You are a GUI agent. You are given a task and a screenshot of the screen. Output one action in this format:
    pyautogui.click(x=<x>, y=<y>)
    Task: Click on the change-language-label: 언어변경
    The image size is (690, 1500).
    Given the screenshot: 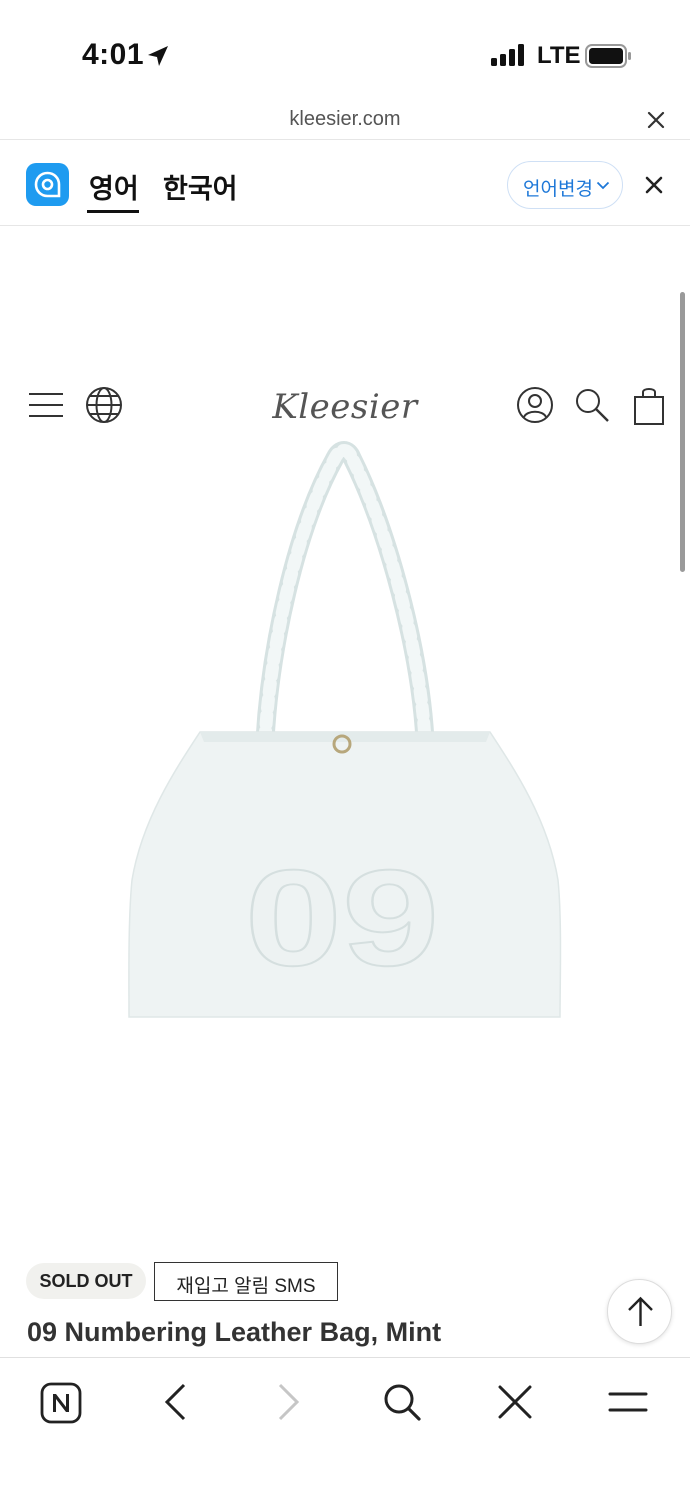 What is the action you would take?
    pyautogui.click(x=558, y=189)
    